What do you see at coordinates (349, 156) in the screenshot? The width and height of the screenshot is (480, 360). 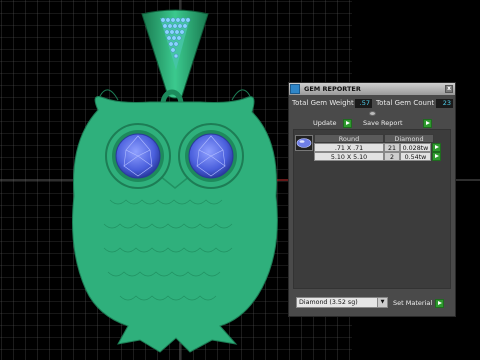 I see `table-cell-size: 5.10 X 5.10` at bounding box center [349, 156].